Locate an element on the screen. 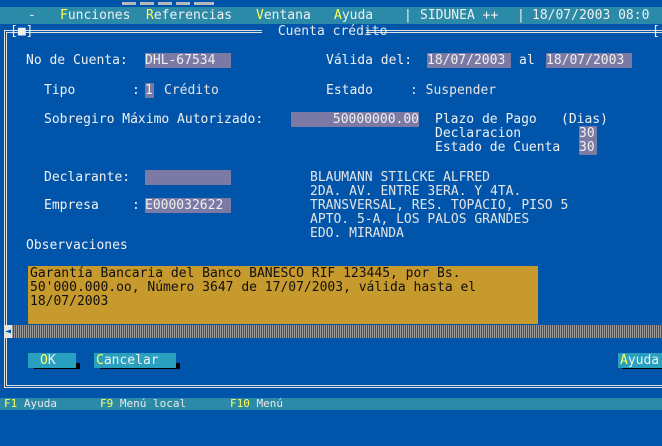 This screenshot has width=662, height=446. scroll-left-arrow-icon: ◄ is located at coordinates (8, 331).